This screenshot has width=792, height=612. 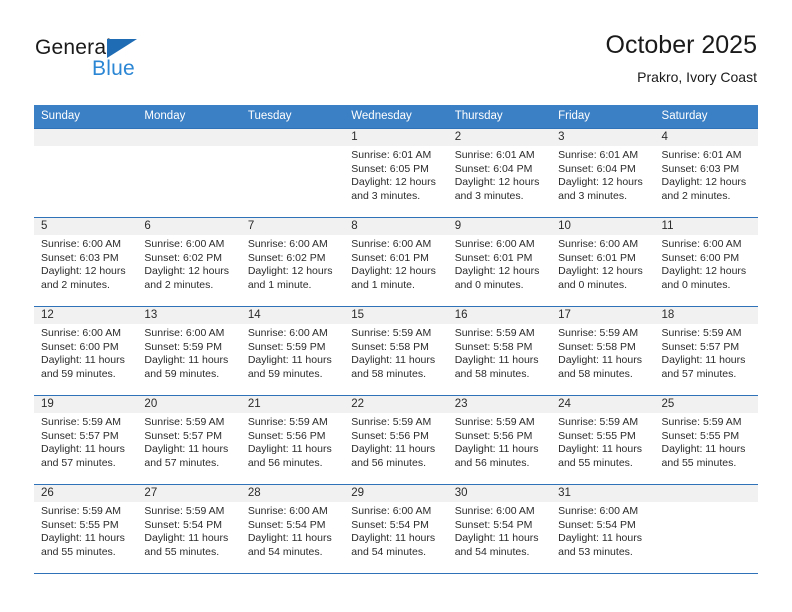 I want to click on day-number: 17, so click(x=603, y=315).